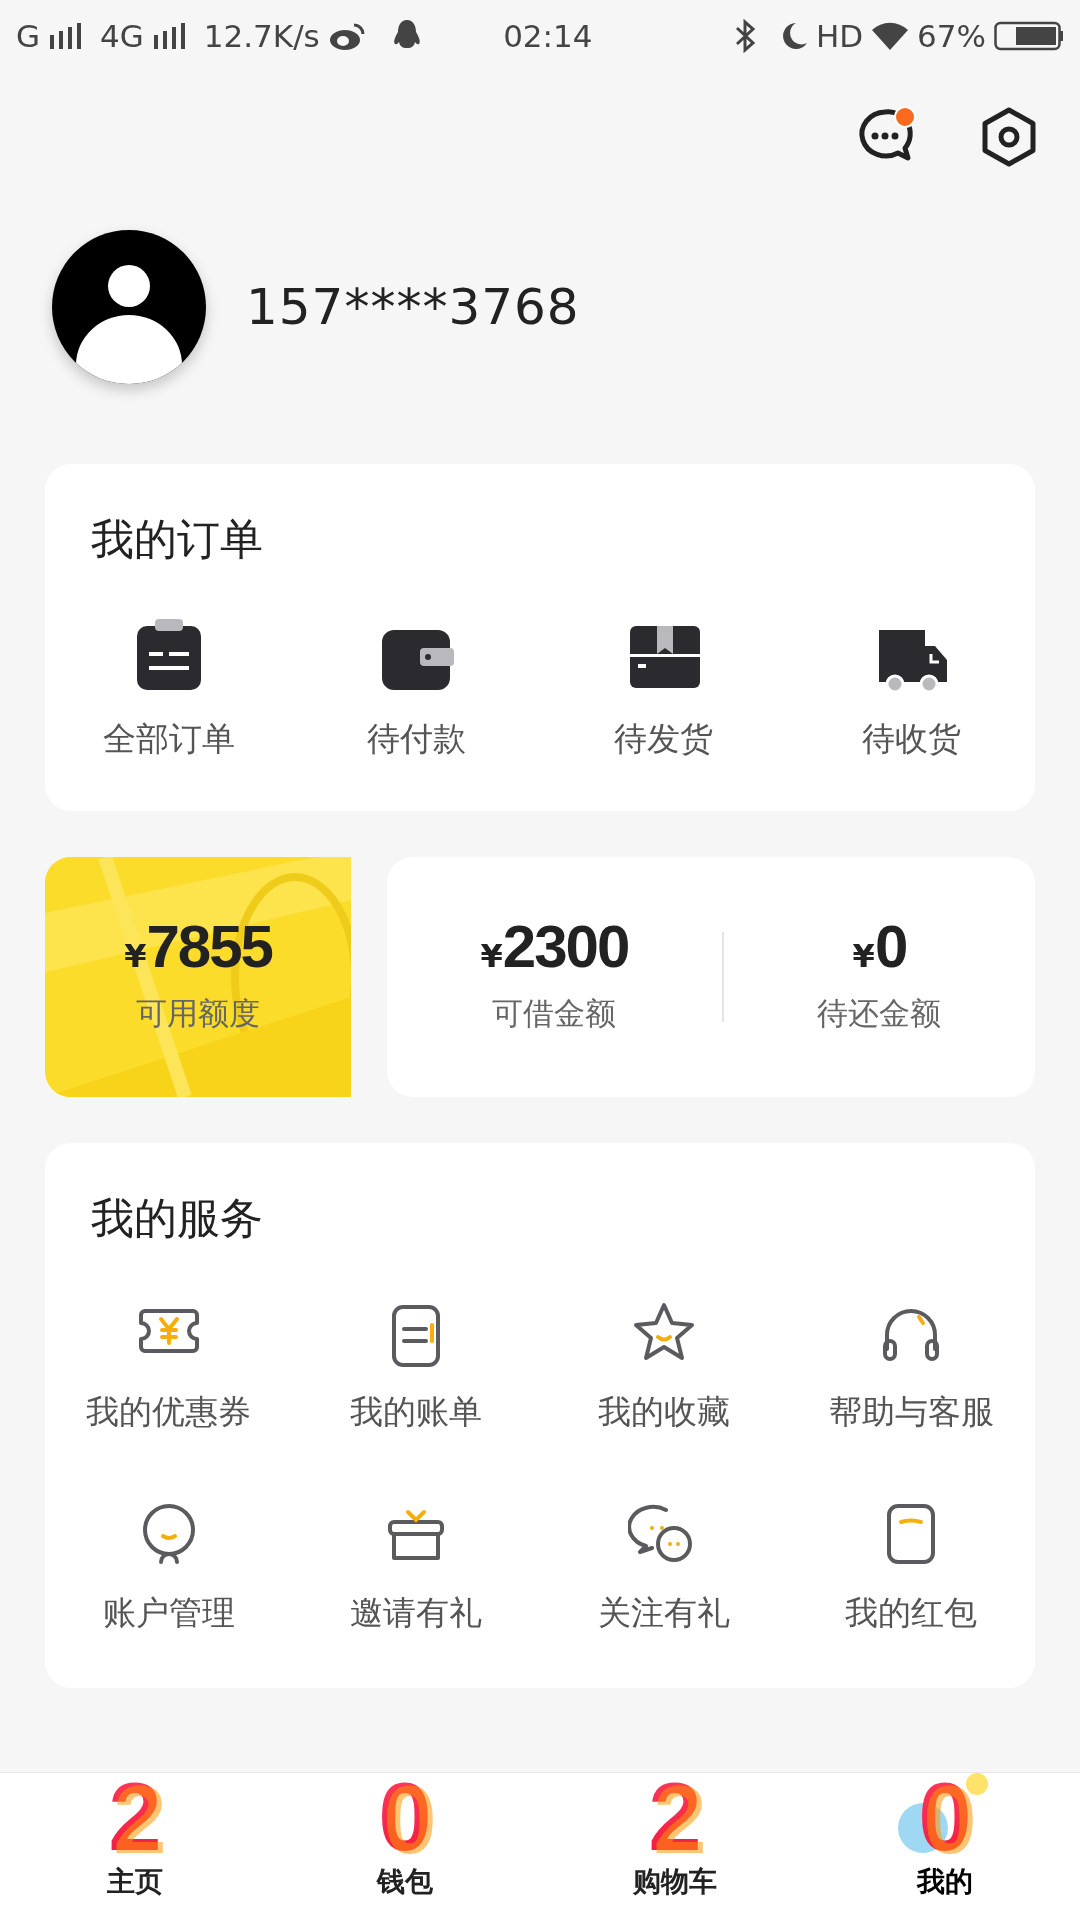 This screenshot has width=1080, height=1920. Describe the element at coordinates (565, 947) in the screenshot. I see `loan-amount: 2300` at that location.